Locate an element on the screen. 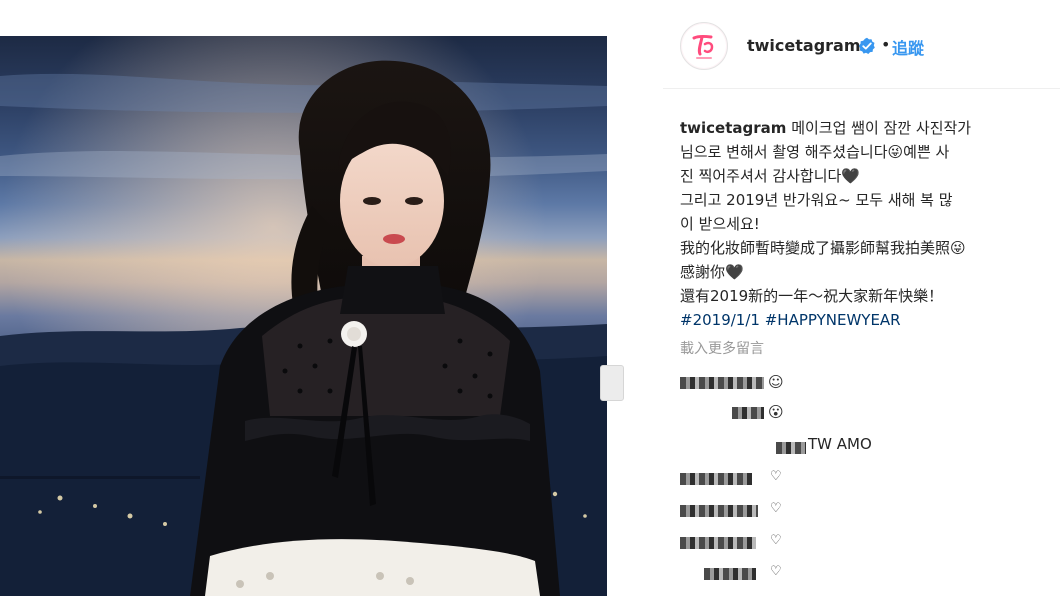 Image resolution: width=1060 pixels, height=596 pixels. post-header: twicetagram • 追蹤 is located at coordinates (865, 48).